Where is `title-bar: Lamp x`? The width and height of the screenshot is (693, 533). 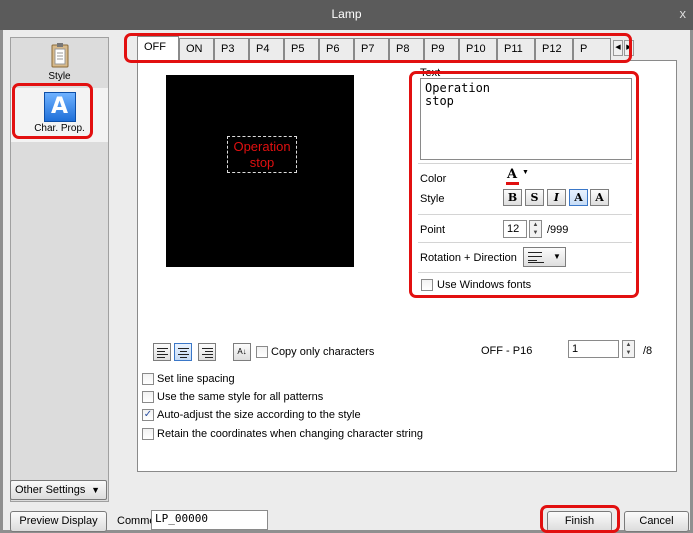 title-bar: Lamp x is located at coordinates (346, 15).